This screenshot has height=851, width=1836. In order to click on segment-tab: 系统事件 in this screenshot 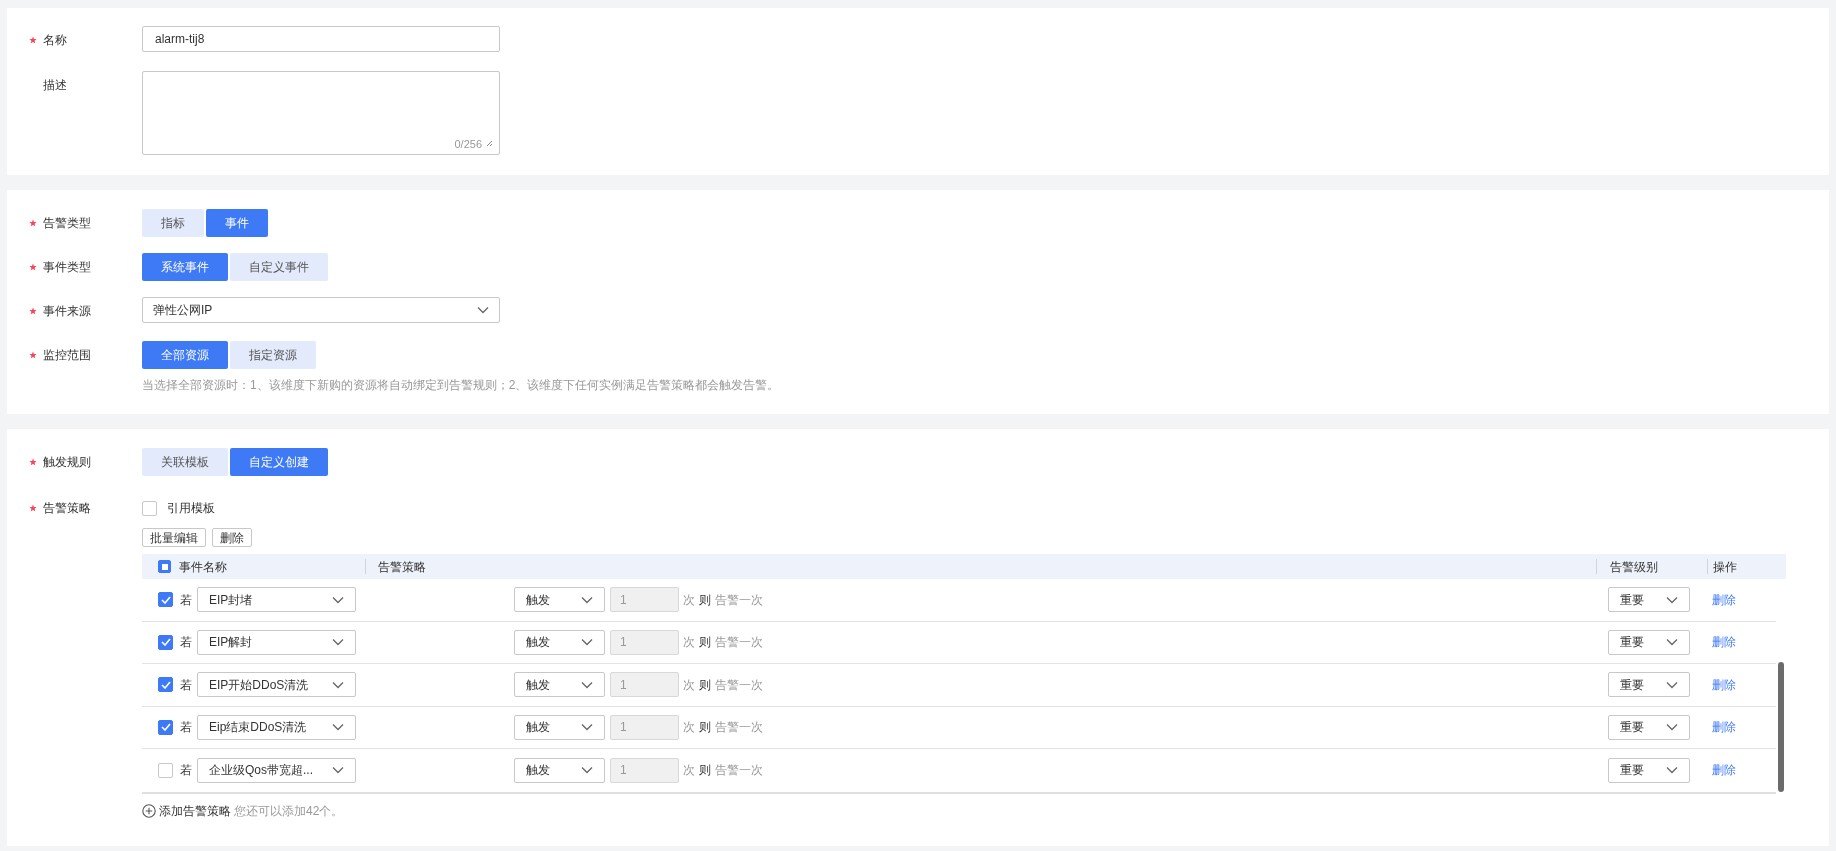, I will do `click(185, 267)`.